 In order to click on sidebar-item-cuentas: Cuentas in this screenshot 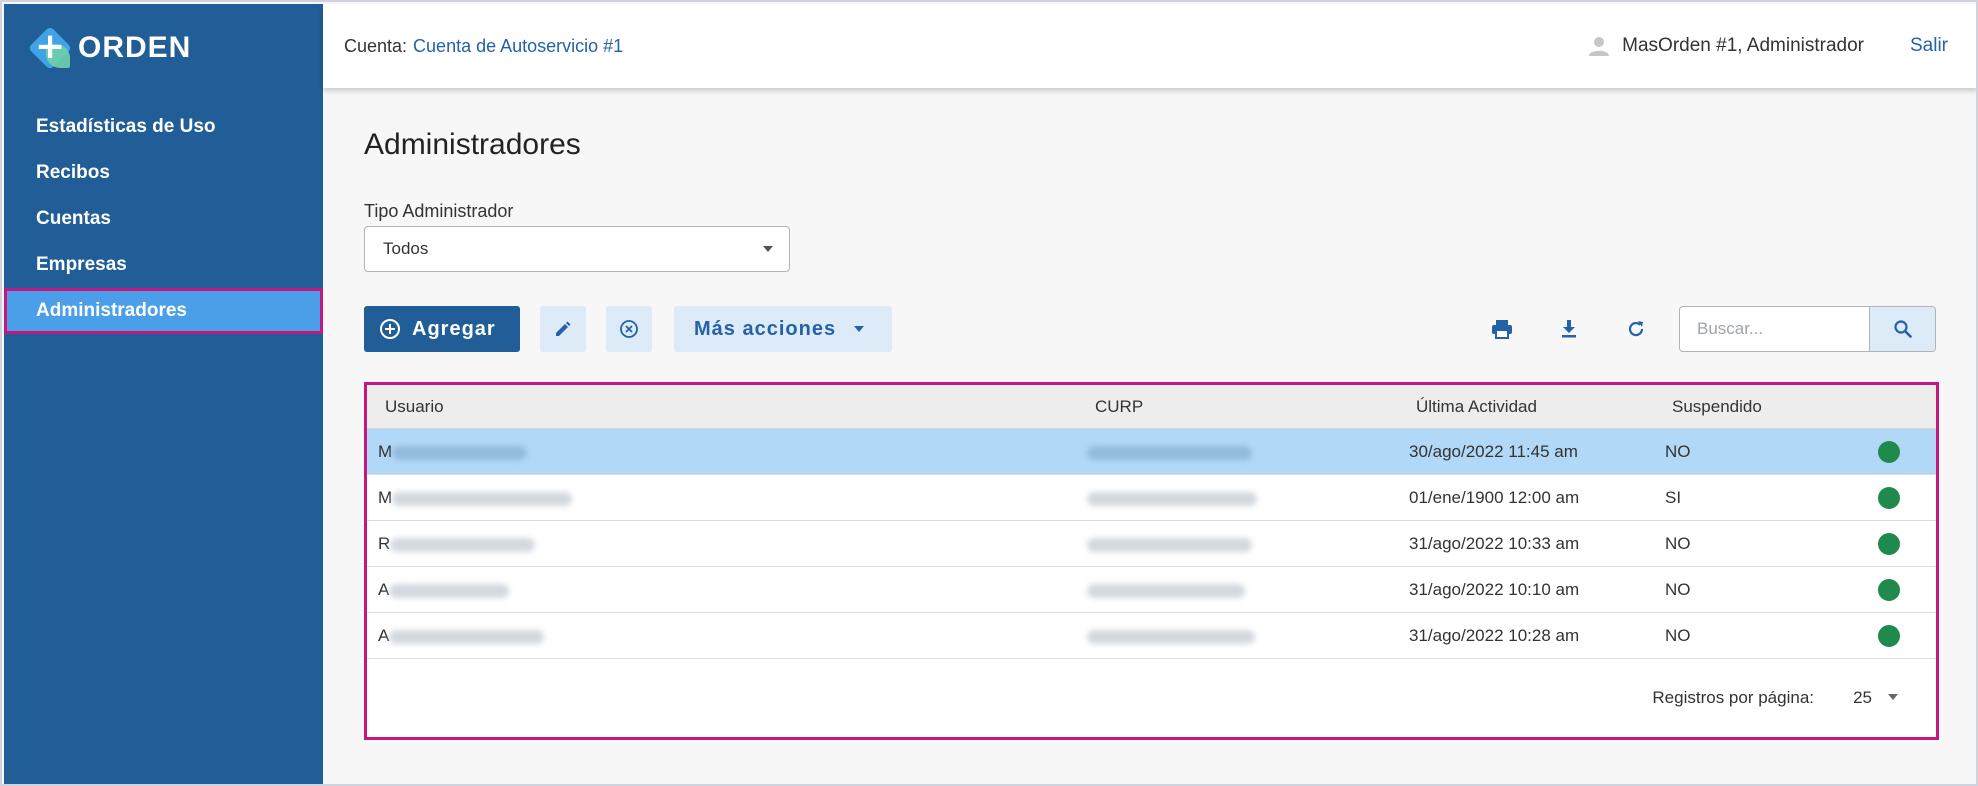, I will do `click(163, 219)`.